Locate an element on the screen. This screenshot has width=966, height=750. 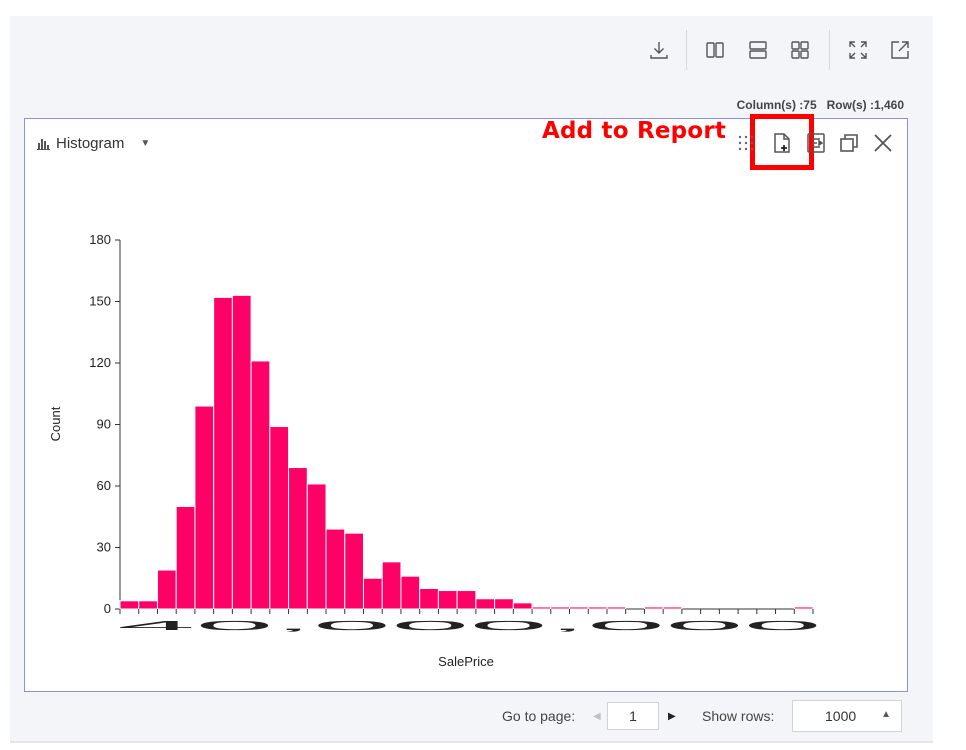
download-icon is located at coordinates (659, 50).